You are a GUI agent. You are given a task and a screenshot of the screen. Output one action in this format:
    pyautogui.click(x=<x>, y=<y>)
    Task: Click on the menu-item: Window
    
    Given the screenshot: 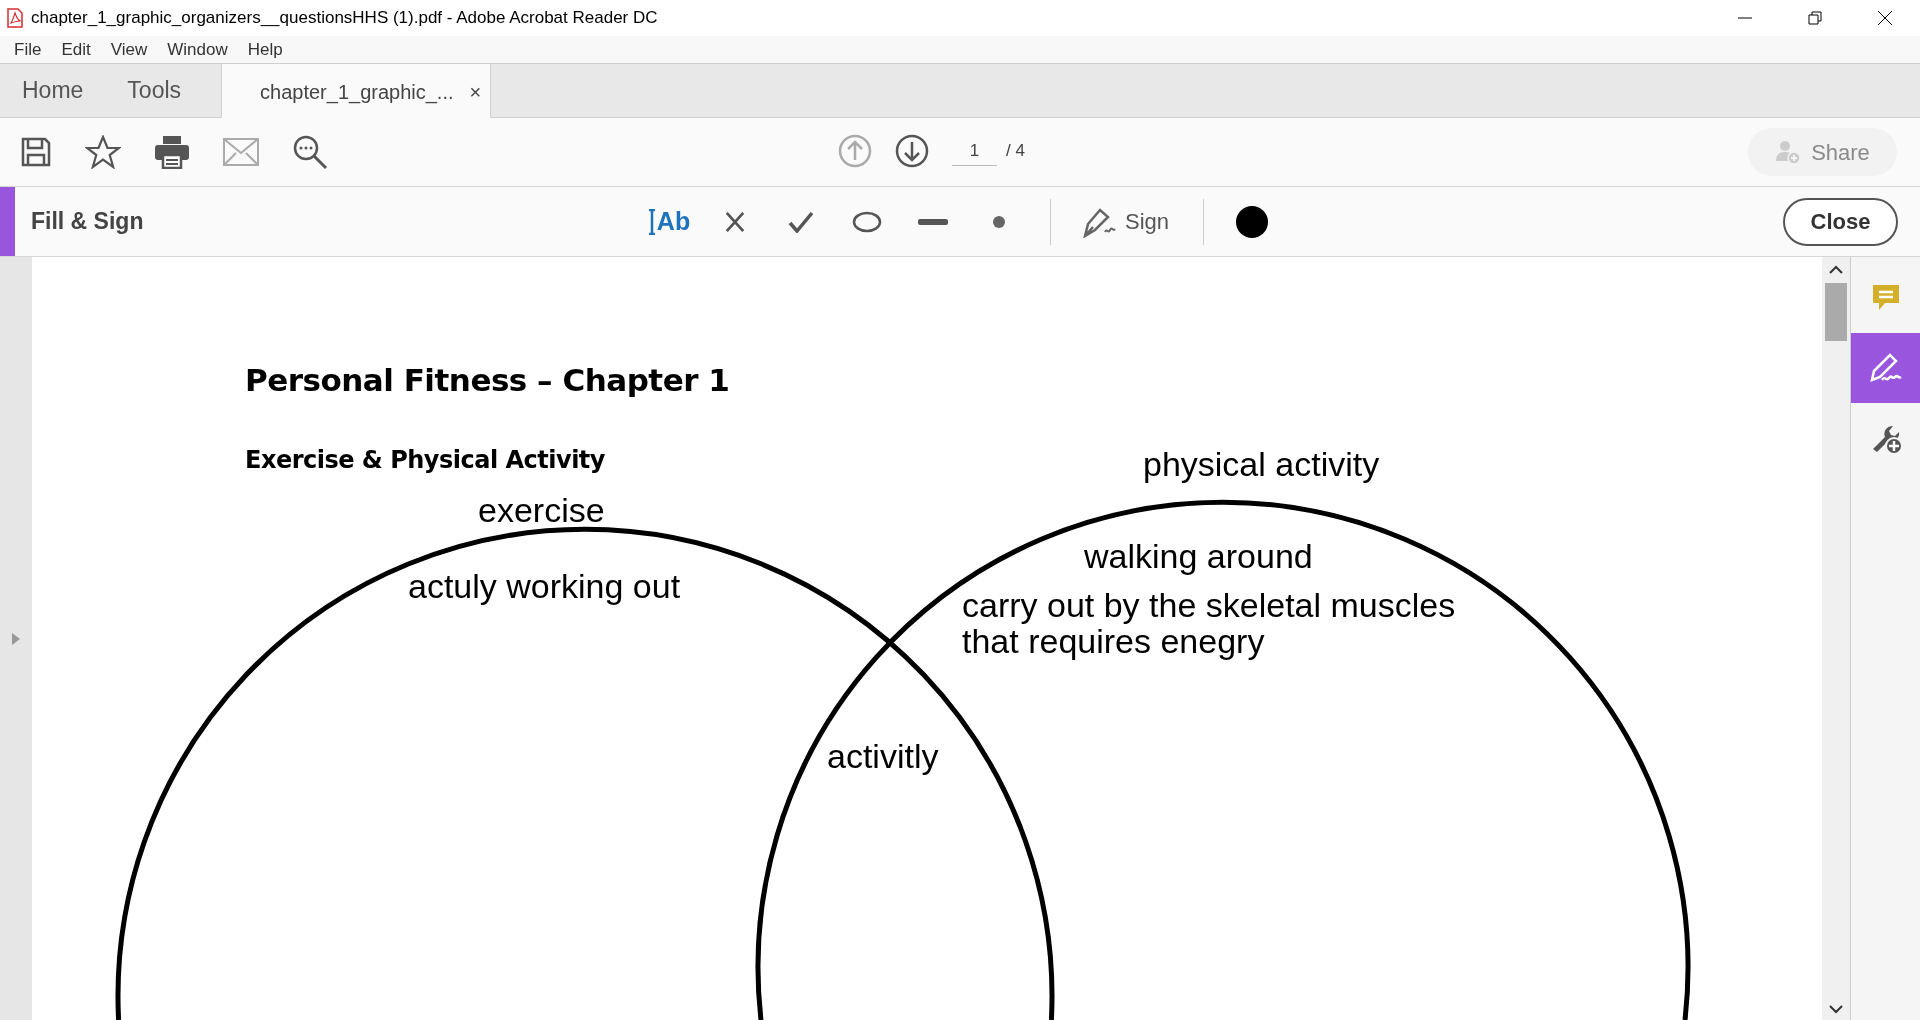 What is the action you would take?
    pyautogui.click(x=197, y=49)
    